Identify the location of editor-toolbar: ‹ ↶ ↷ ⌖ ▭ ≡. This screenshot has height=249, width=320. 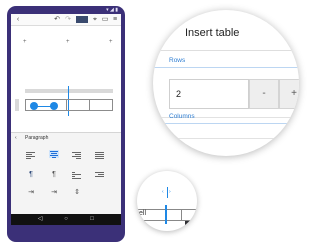
(66, 20).